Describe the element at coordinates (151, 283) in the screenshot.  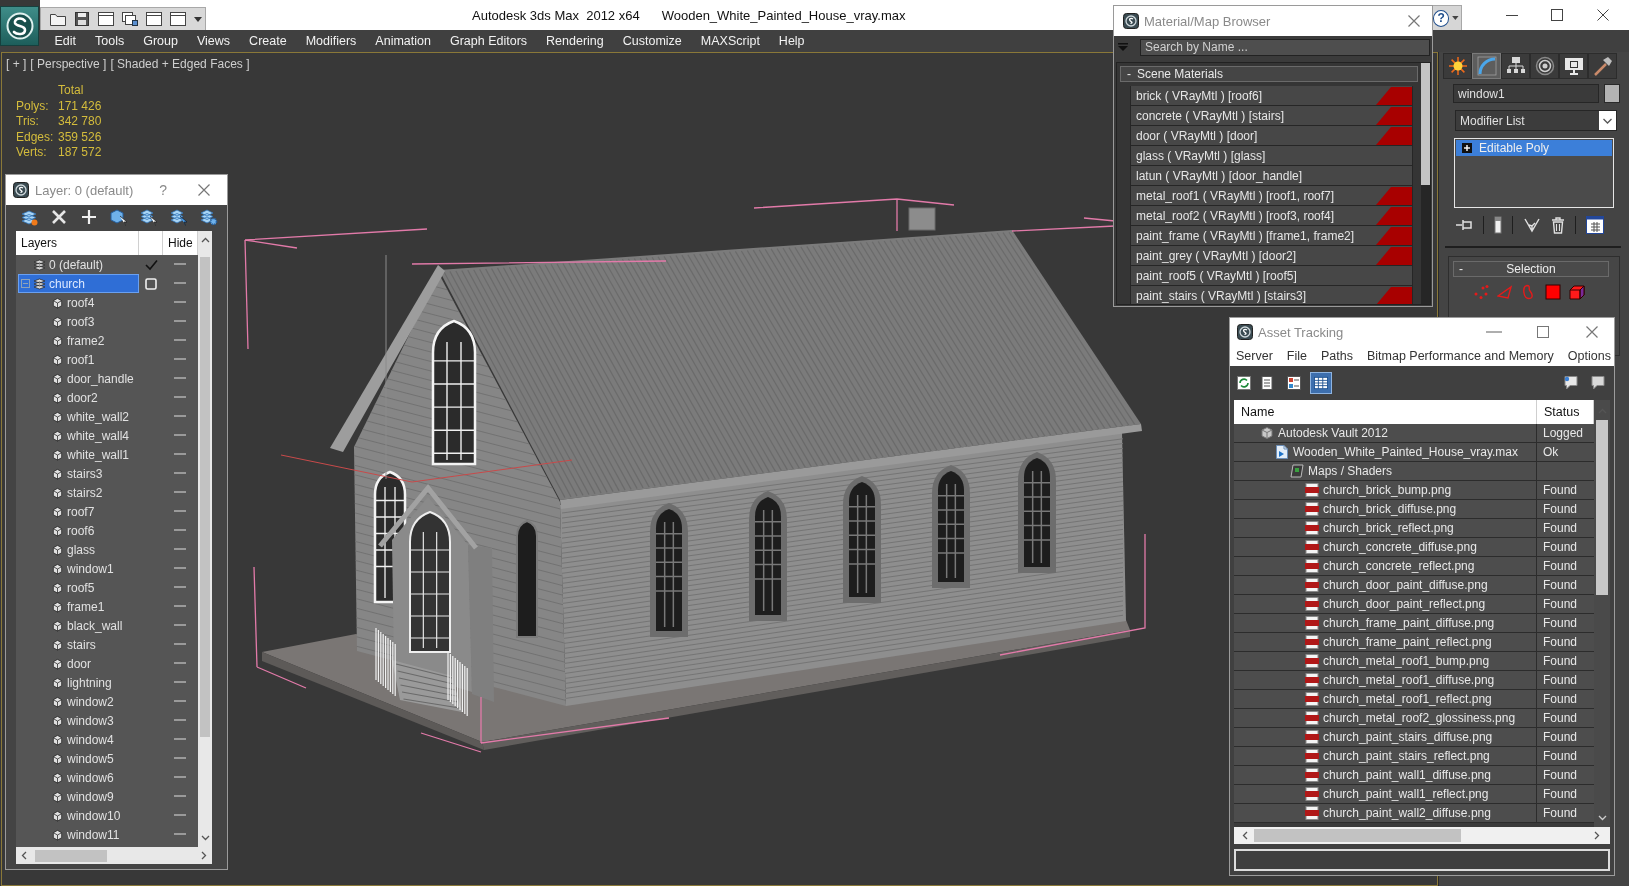
I see `checkbox-icon` at that location.